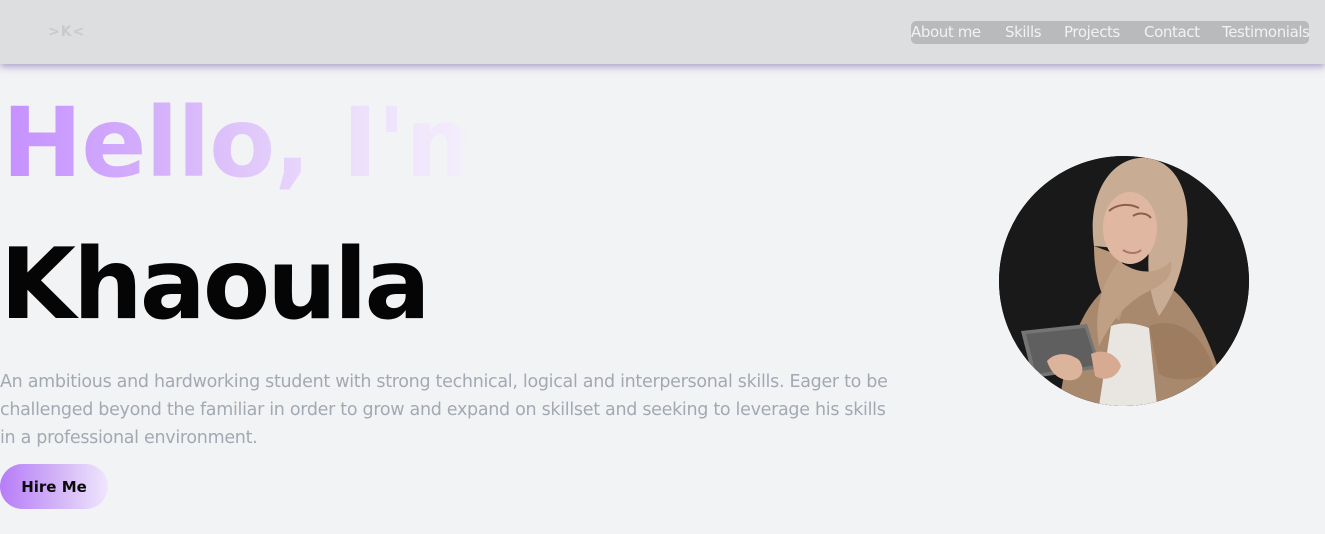 This screenshot has height=534, width=1325. I want to click on nav-contact: Contact, so click(1172, 32).